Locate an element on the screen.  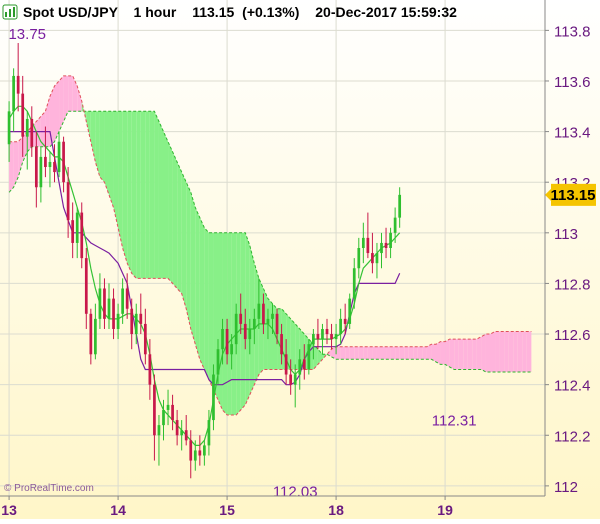
y-tick-label: 112.2 is located at coordinates (572, 436).